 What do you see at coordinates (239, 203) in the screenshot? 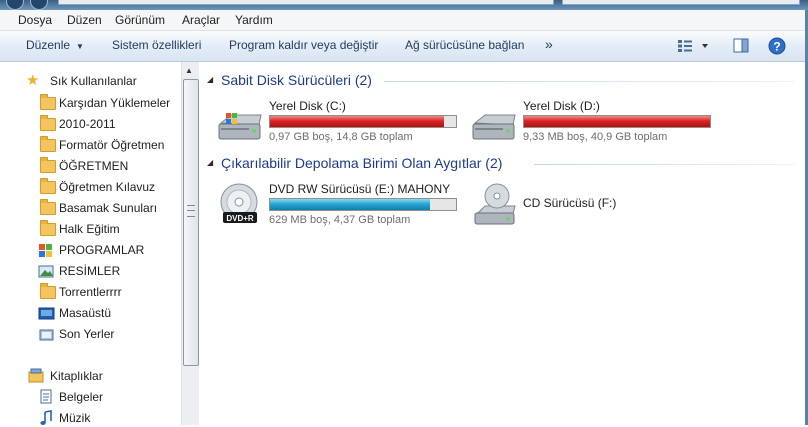
I see `dvd-disc-icon: DVD+R` at bounding box center [239, 203].